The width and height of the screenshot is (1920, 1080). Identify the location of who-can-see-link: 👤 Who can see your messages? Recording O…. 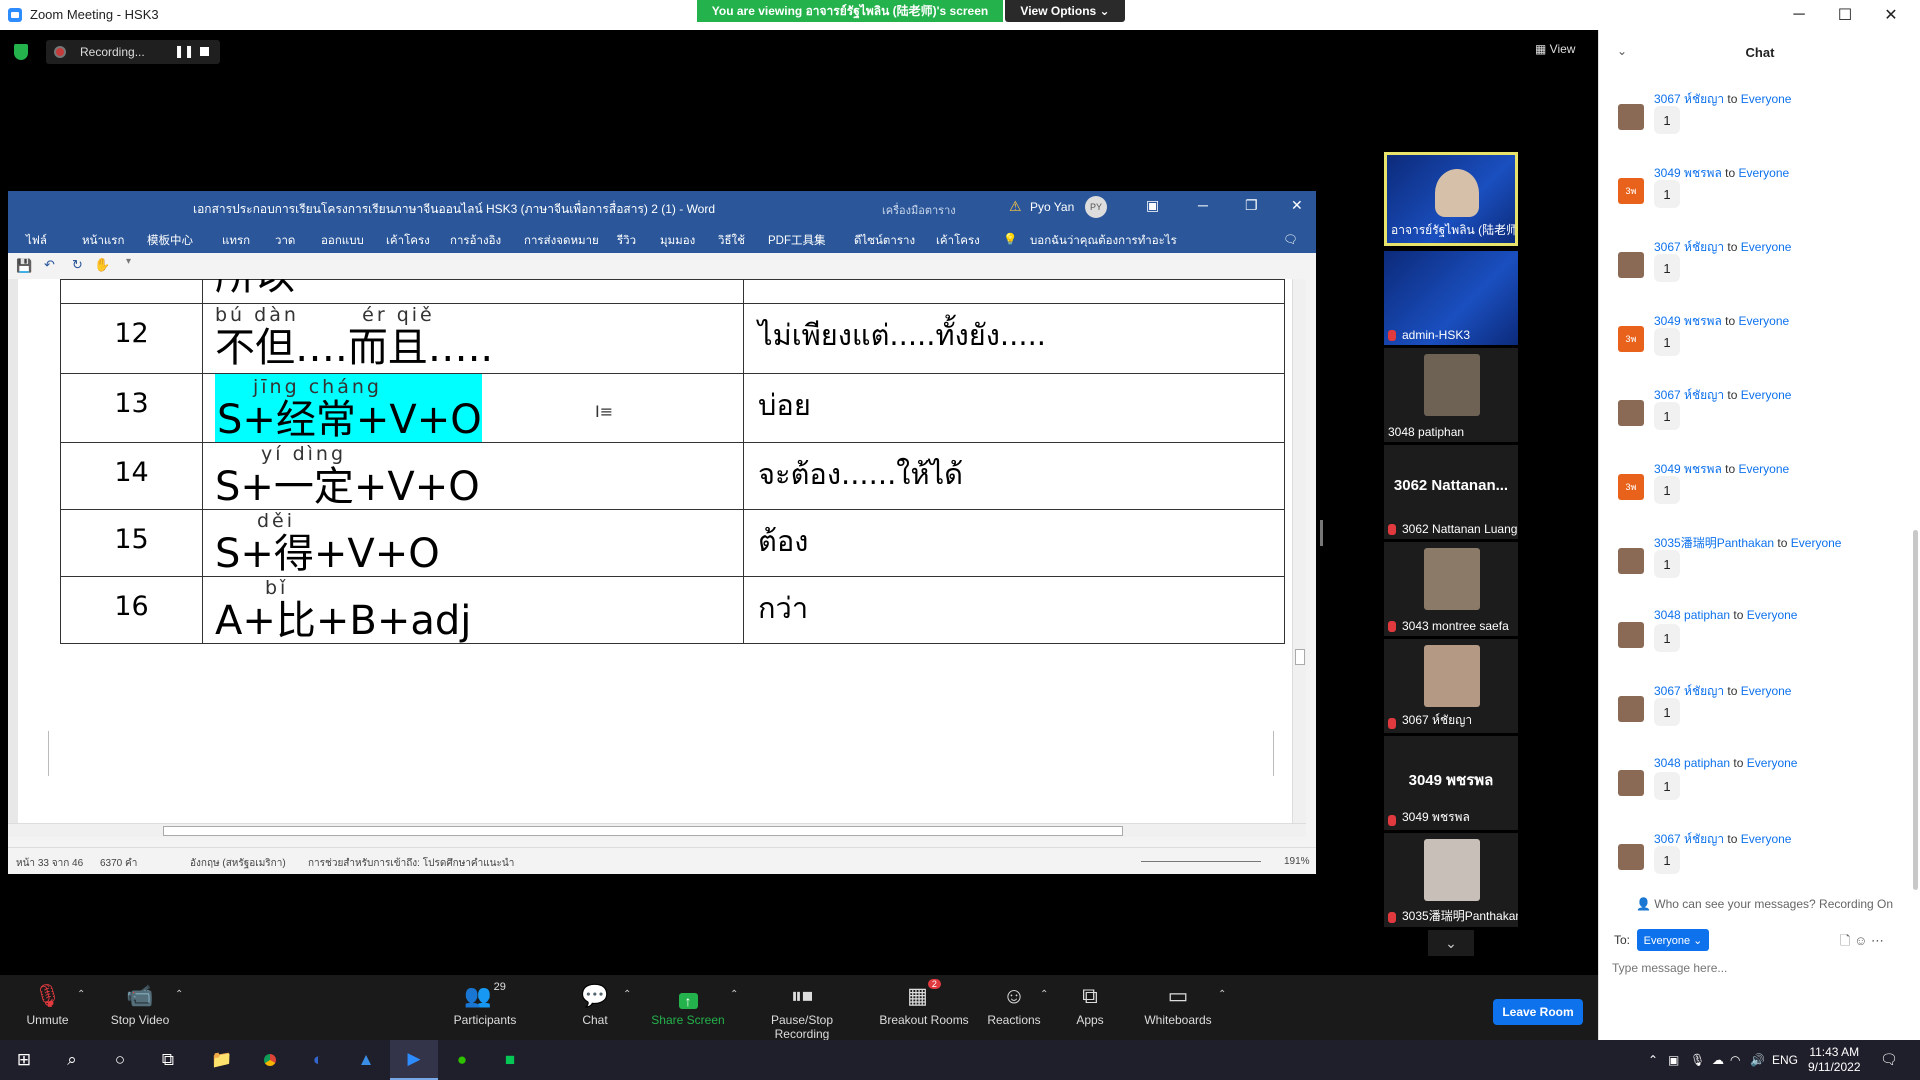
(1764, 904).